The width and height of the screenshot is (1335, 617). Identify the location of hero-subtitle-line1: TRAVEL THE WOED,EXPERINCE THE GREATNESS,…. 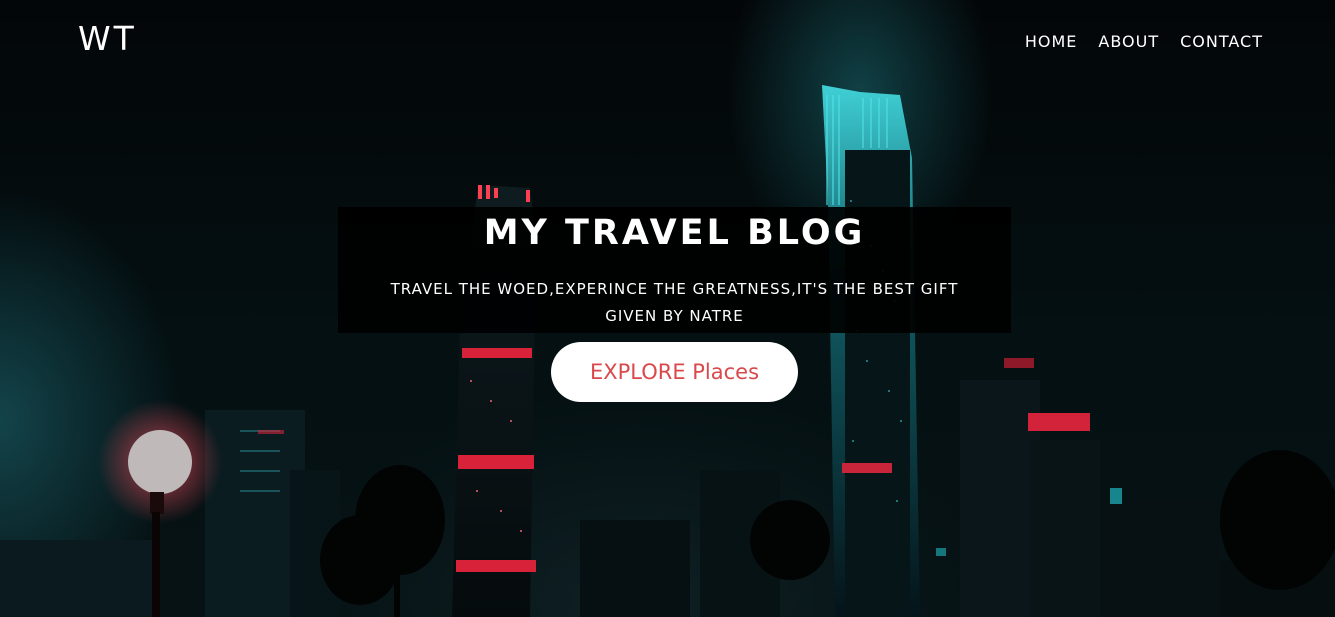
(674, 289).